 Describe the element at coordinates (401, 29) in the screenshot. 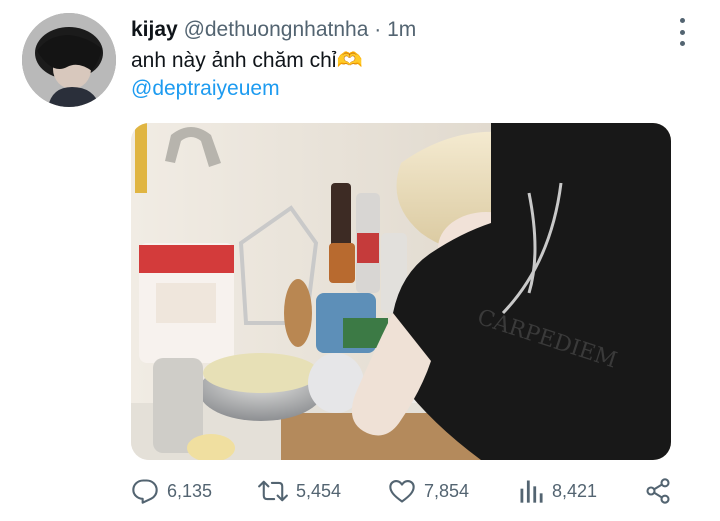

I see `timestamp: 1m` at that location.